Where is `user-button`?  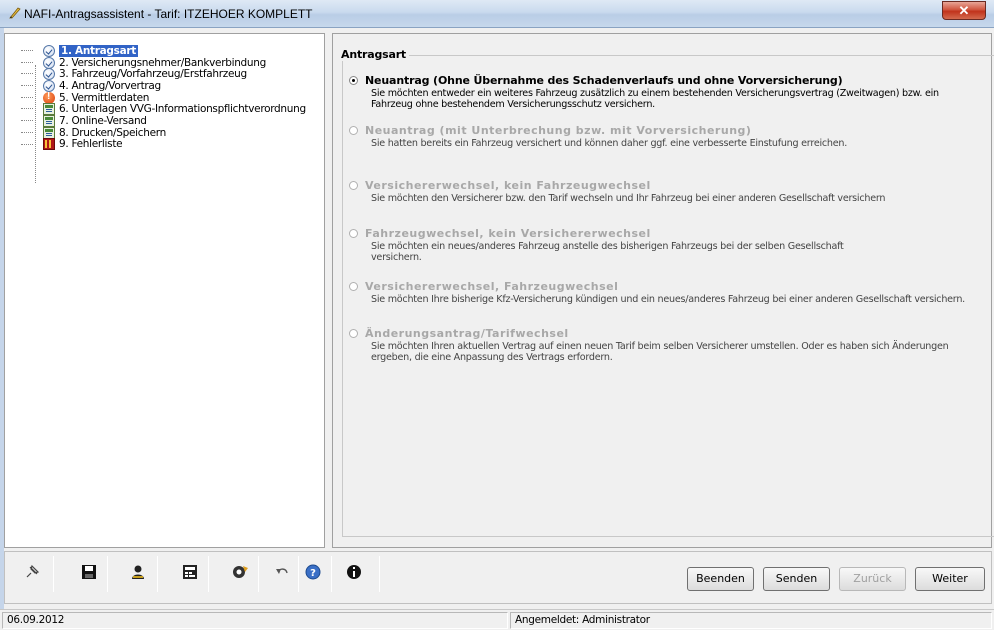 user-button is located at coordinates (138, 572).